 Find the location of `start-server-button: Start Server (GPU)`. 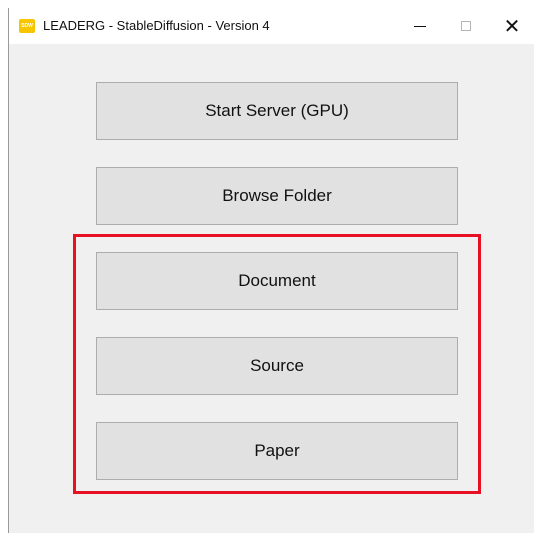

start-server-button: Start Server (GPU) is located at coordinates (277, 111).